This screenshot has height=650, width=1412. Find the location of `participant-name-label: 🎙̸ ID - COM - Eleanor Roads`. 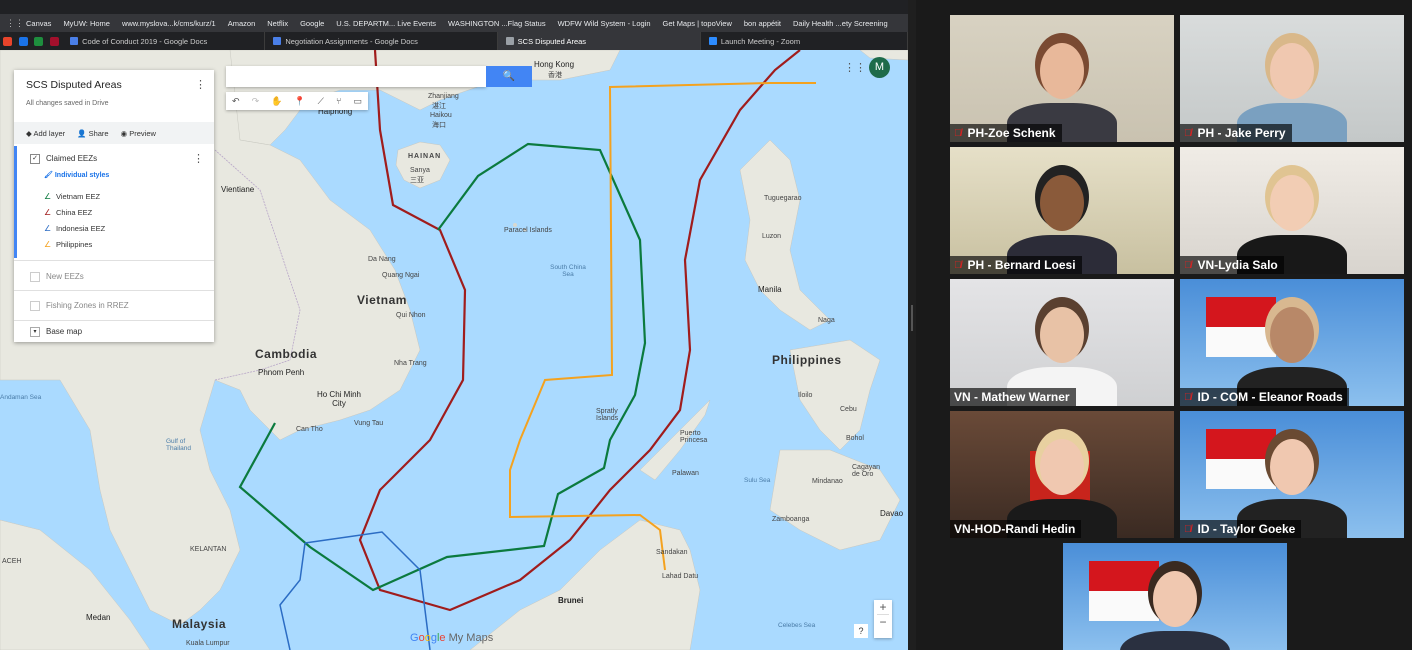

participant-name-label: 🎙̸ ID - COM - Eleanor Roads is located at coordinates (1264, 397).